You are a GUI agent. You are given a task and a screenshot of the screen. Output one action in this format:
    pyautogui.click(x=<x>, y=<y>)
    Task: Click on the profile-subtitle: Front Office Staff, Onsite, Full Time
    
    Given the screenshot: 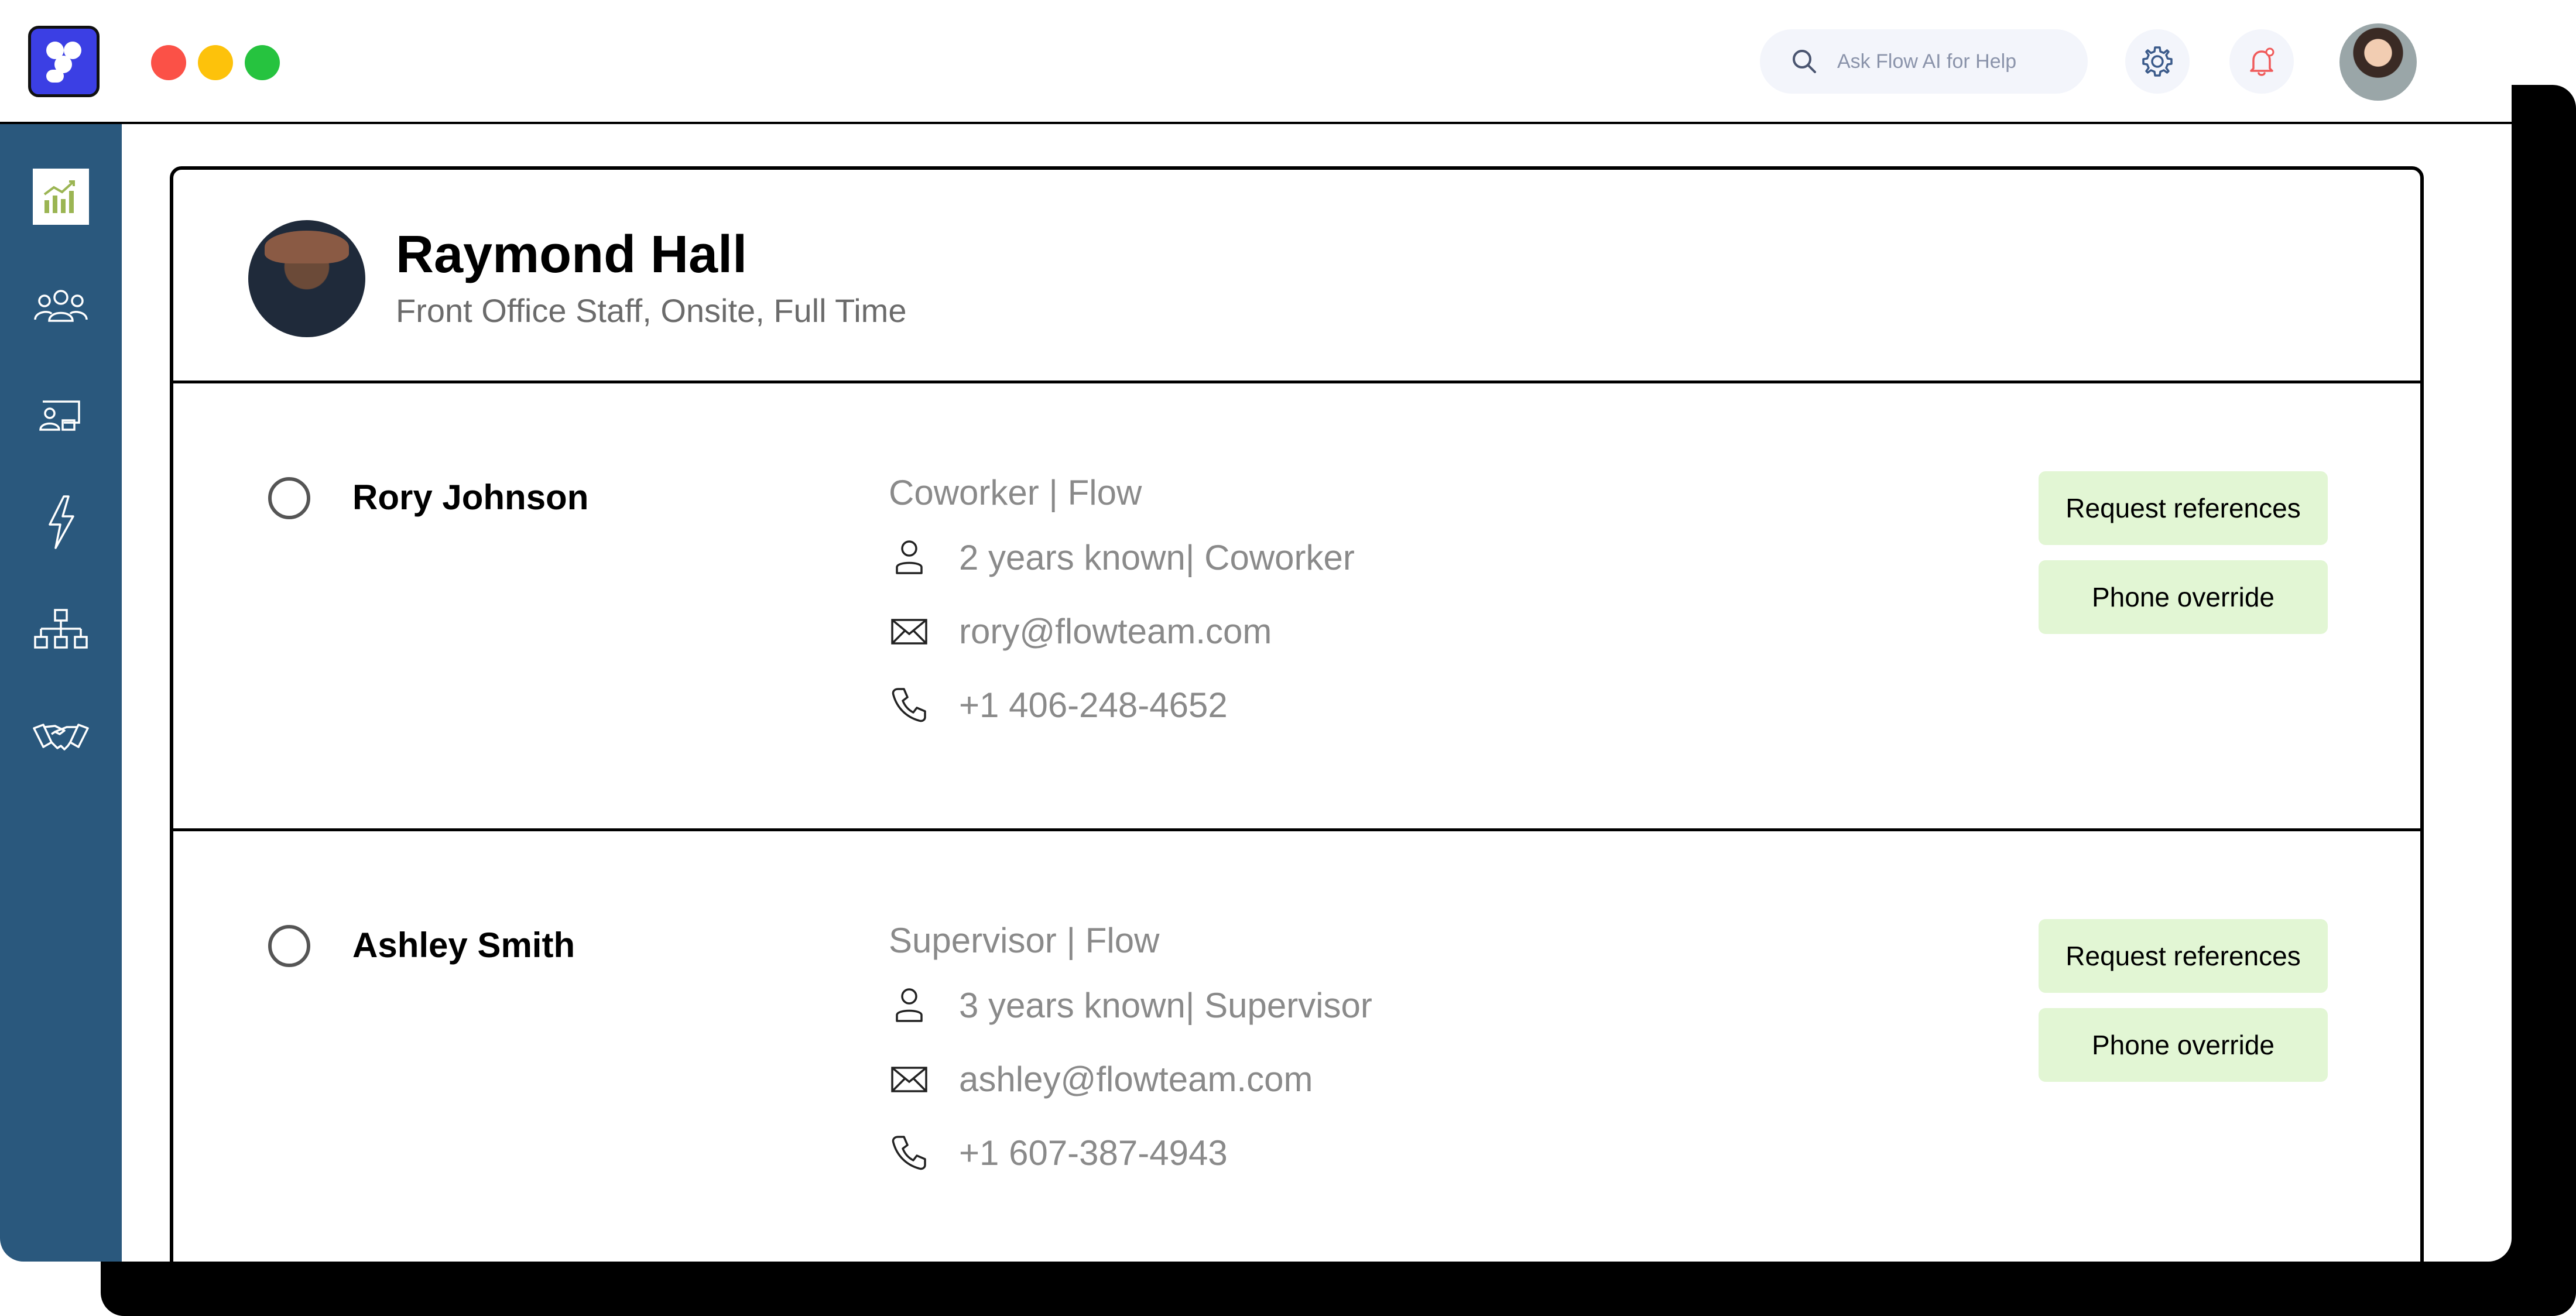 What is the action you would take?
    pyautogui.click(x=651, y=310)
    